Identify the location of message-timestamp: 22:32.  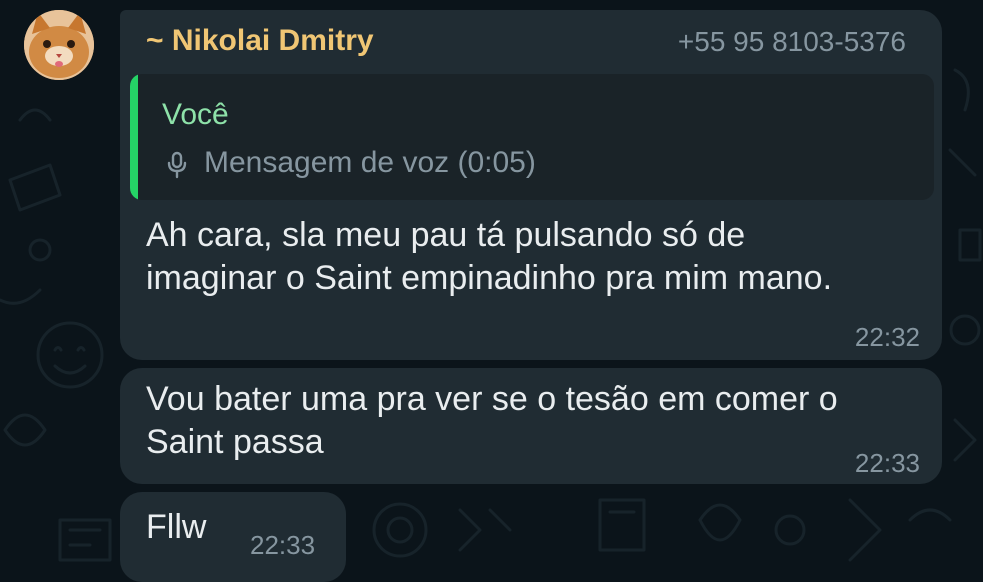
(887, 337).